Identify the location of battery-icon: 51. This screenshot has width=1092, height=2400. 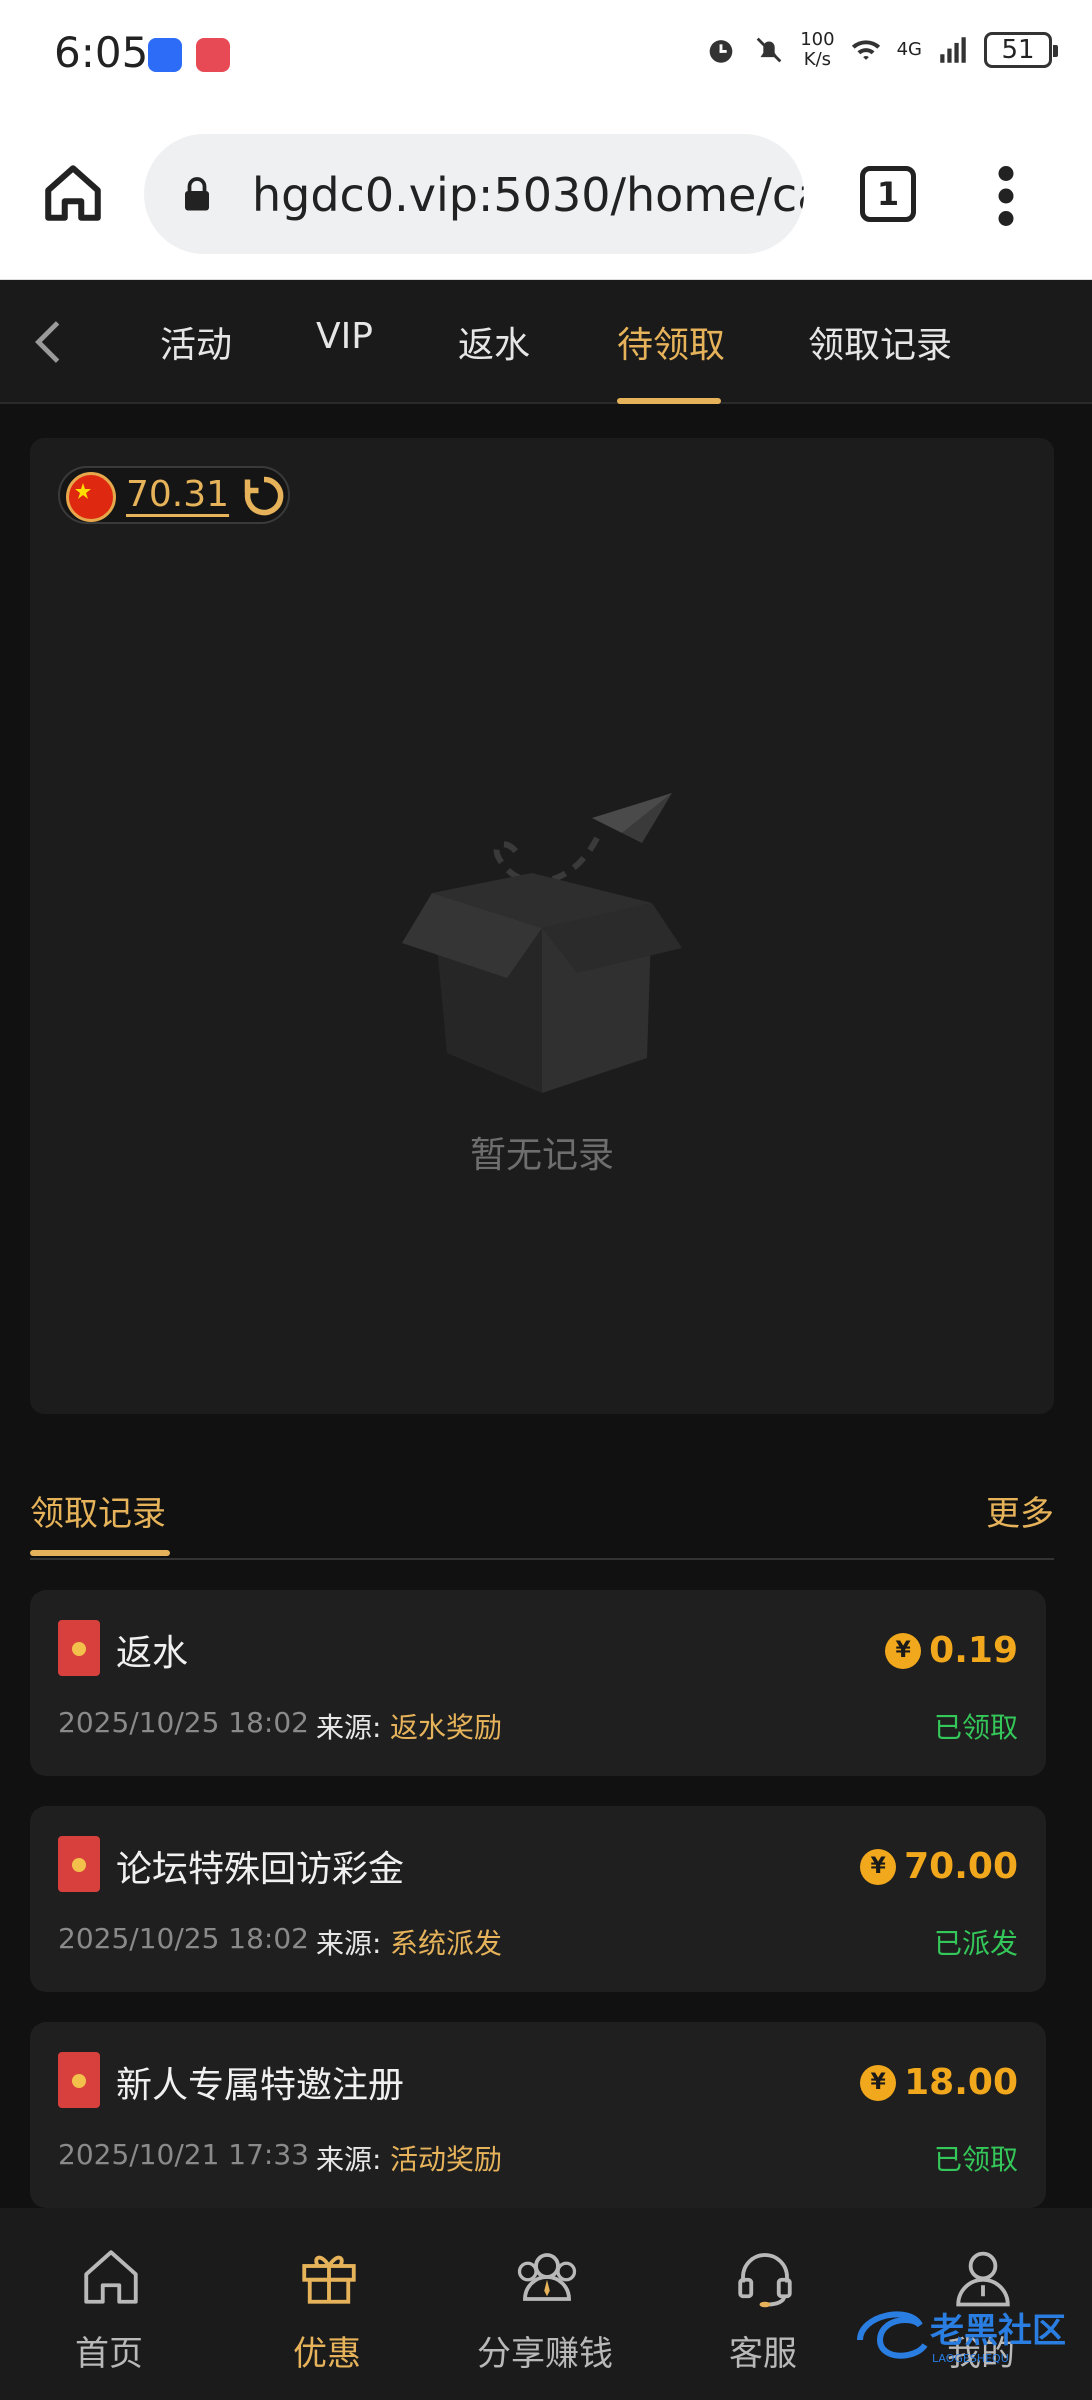
(1021, 50).